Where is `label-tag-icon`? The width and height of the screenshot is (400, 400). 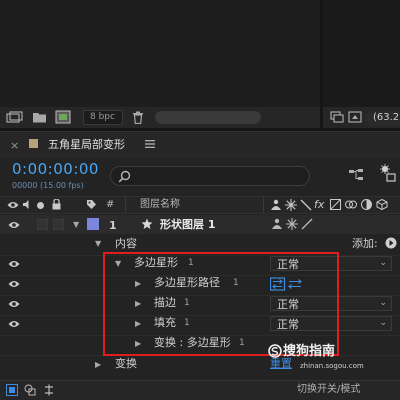 label-tag-icon is located at coordinates (91, 204).